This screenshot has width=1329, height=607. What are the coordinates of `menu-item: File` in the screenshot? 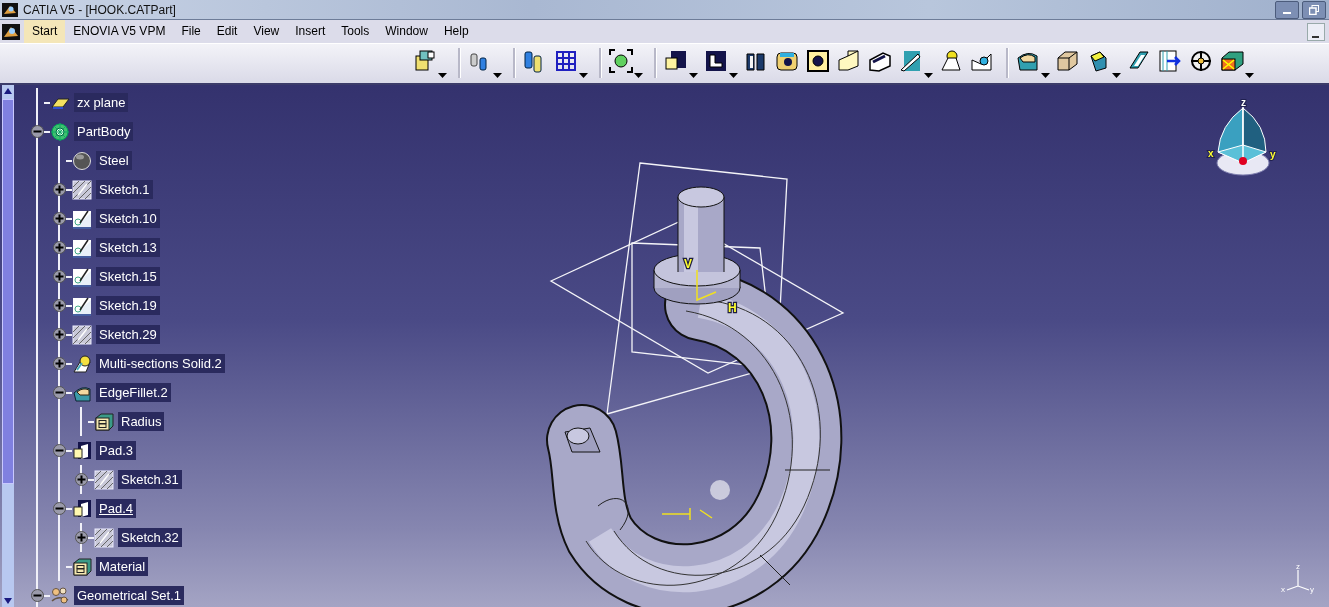 It's located at (191, 31).